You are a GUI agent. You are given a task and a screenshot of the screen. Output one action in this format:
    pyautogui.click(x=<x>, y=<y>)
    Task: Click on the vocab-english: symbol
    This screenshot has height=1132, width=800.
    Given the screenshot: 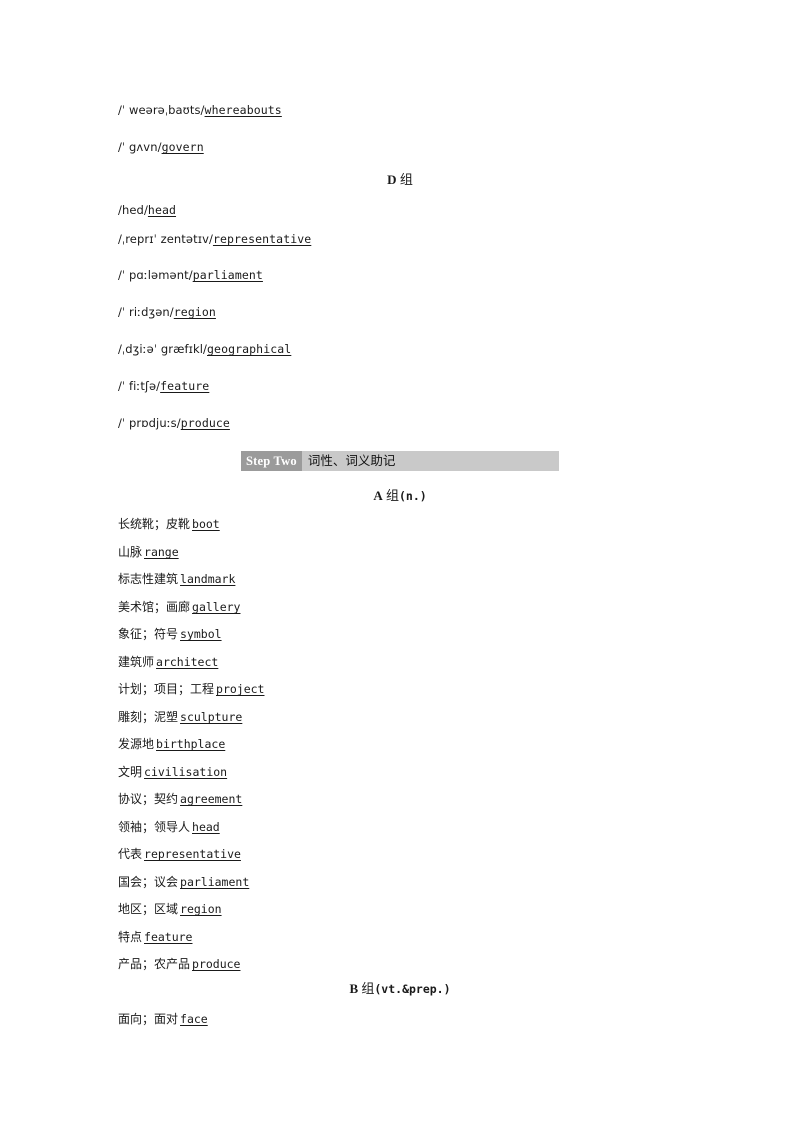 What is the action you would take?
    pyautogui.click(x=201, y=634)
    